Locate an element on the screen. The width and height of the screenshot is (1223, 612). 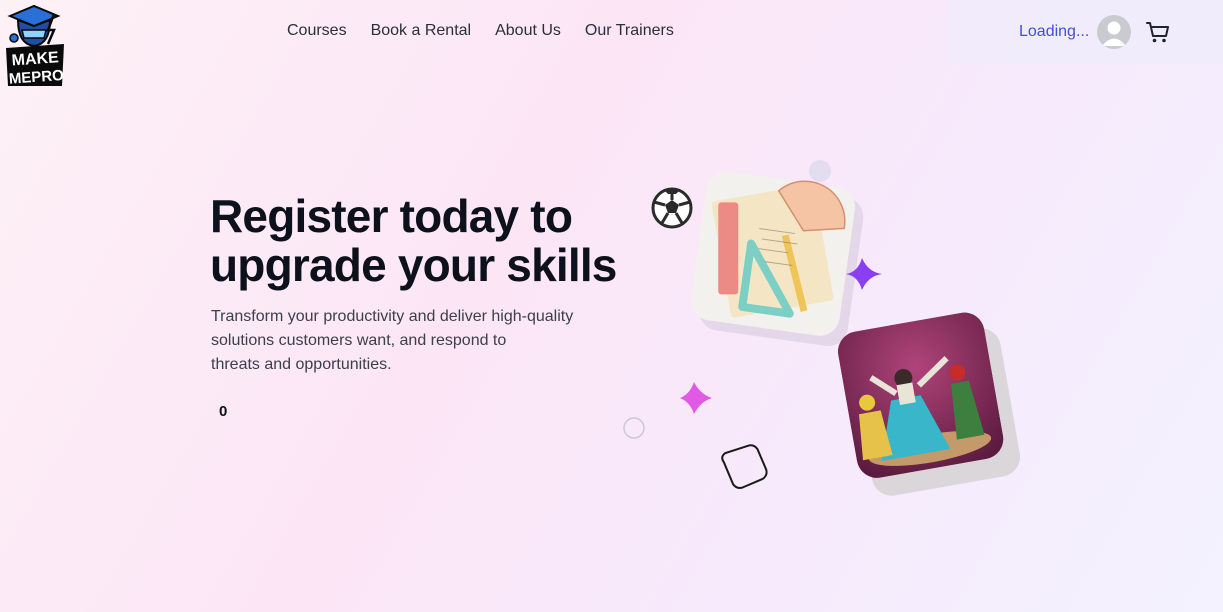
decor-square-outline-icon is located at coordinates (744, 466).